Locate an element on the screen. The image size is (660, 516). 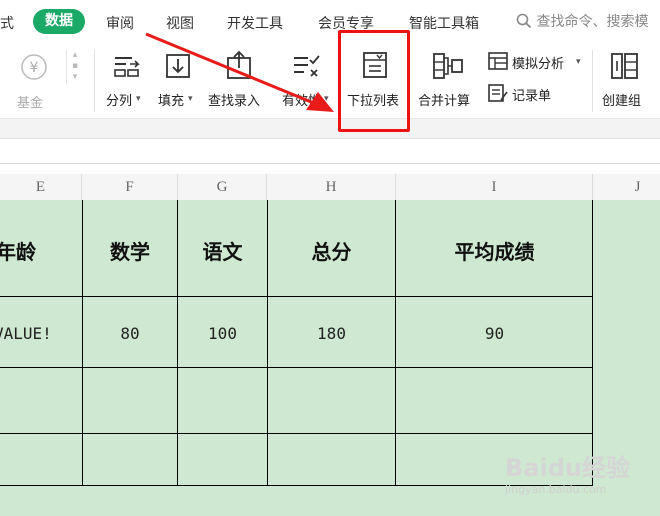
split-columns-icon is located at coordinates (127, 67).